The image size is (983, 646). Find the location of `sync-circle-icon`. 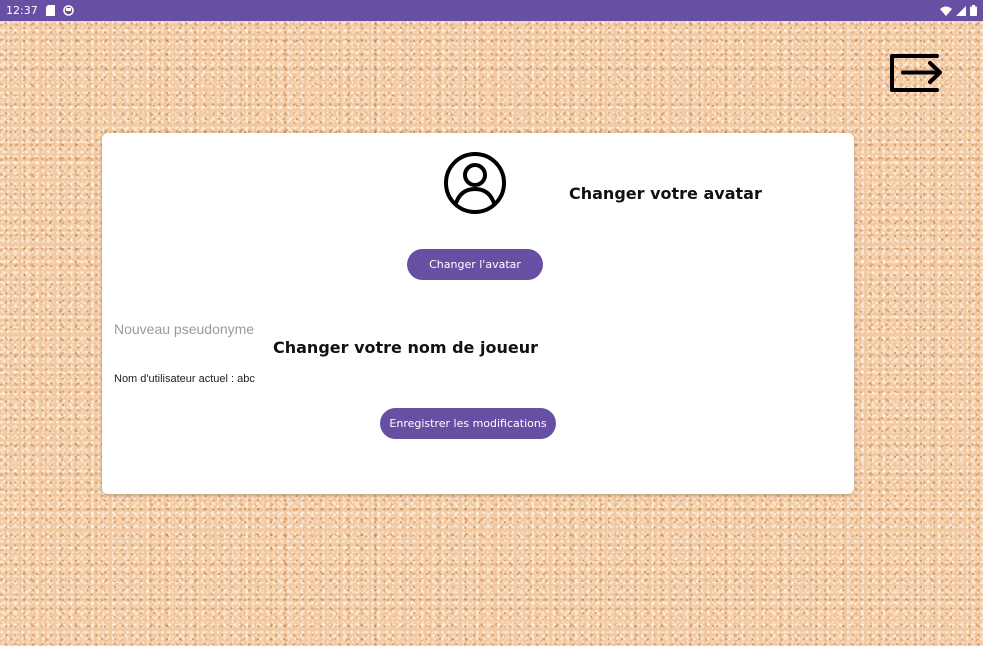

sync-circle-icon is located at coordinates (68, 10).